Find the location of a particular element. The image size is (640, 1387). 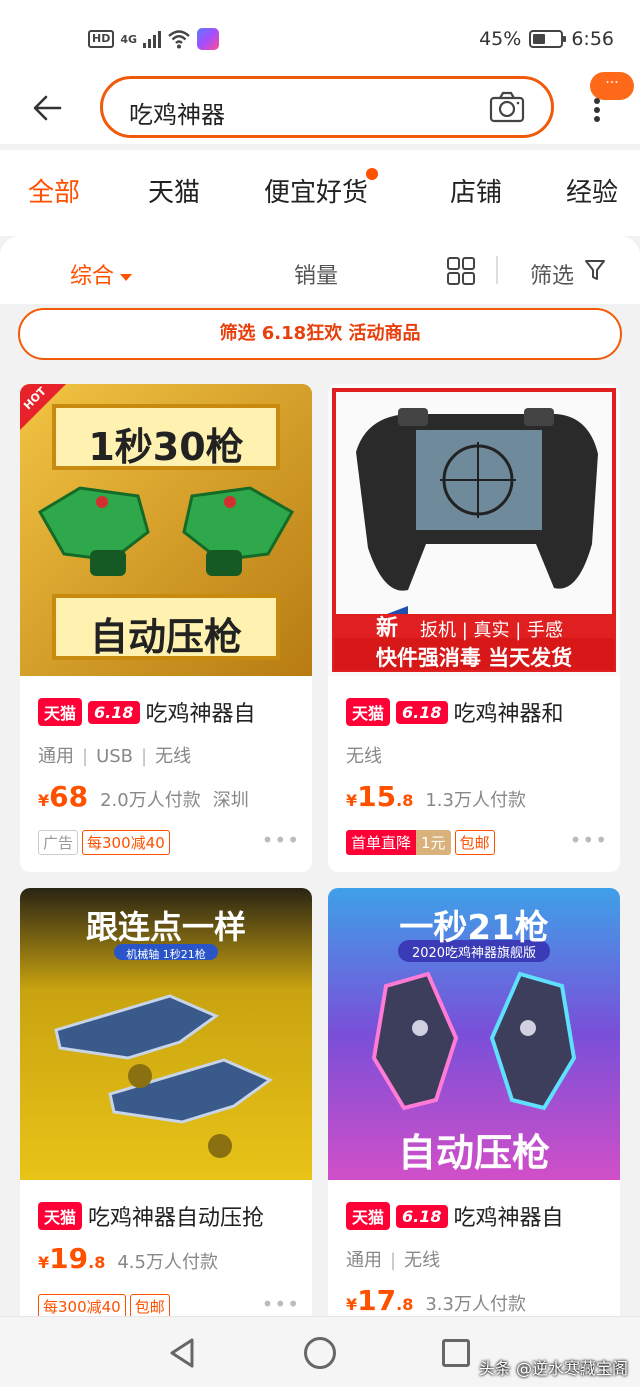

promo-filter-banner: 筛选 6.18狂欢 活动商品 is located at coordinates (320, 334).